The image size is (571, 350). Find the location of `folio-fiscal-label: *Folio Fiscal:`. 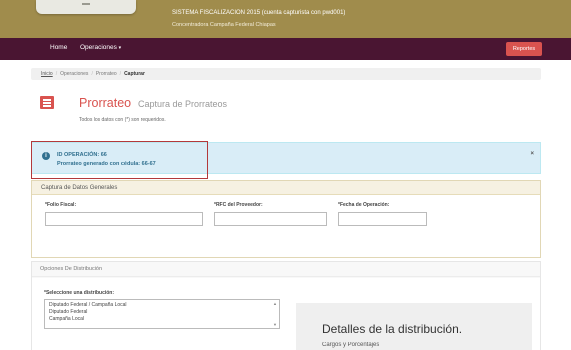

folio-fiscal-label: *Folio Fiscal: is located at coordinates (61, 205).